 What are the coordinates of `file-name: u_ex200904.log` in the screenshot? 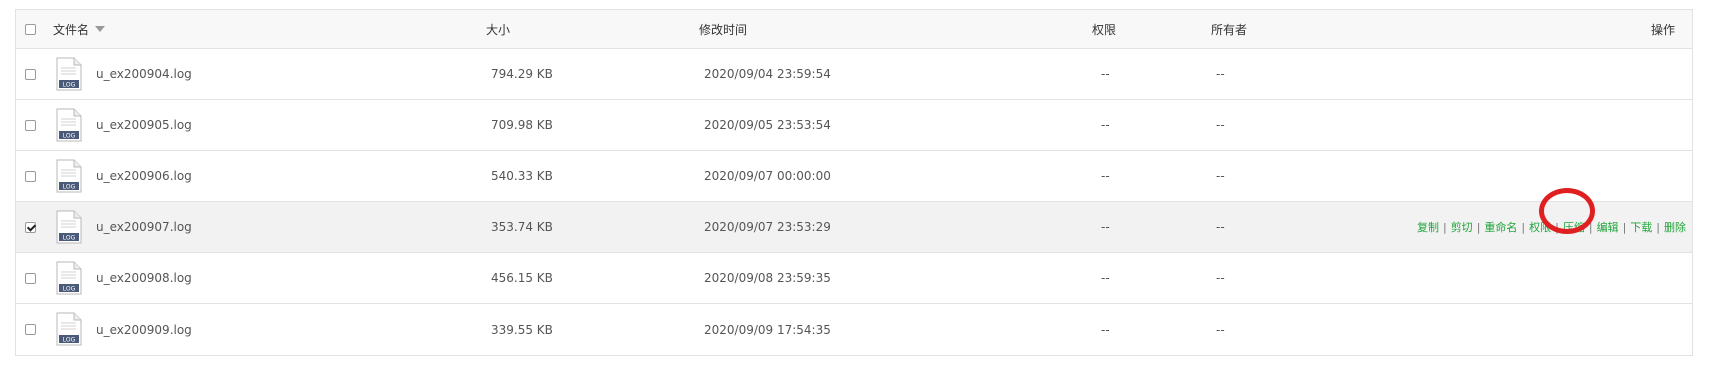 It's located at (144, 74).